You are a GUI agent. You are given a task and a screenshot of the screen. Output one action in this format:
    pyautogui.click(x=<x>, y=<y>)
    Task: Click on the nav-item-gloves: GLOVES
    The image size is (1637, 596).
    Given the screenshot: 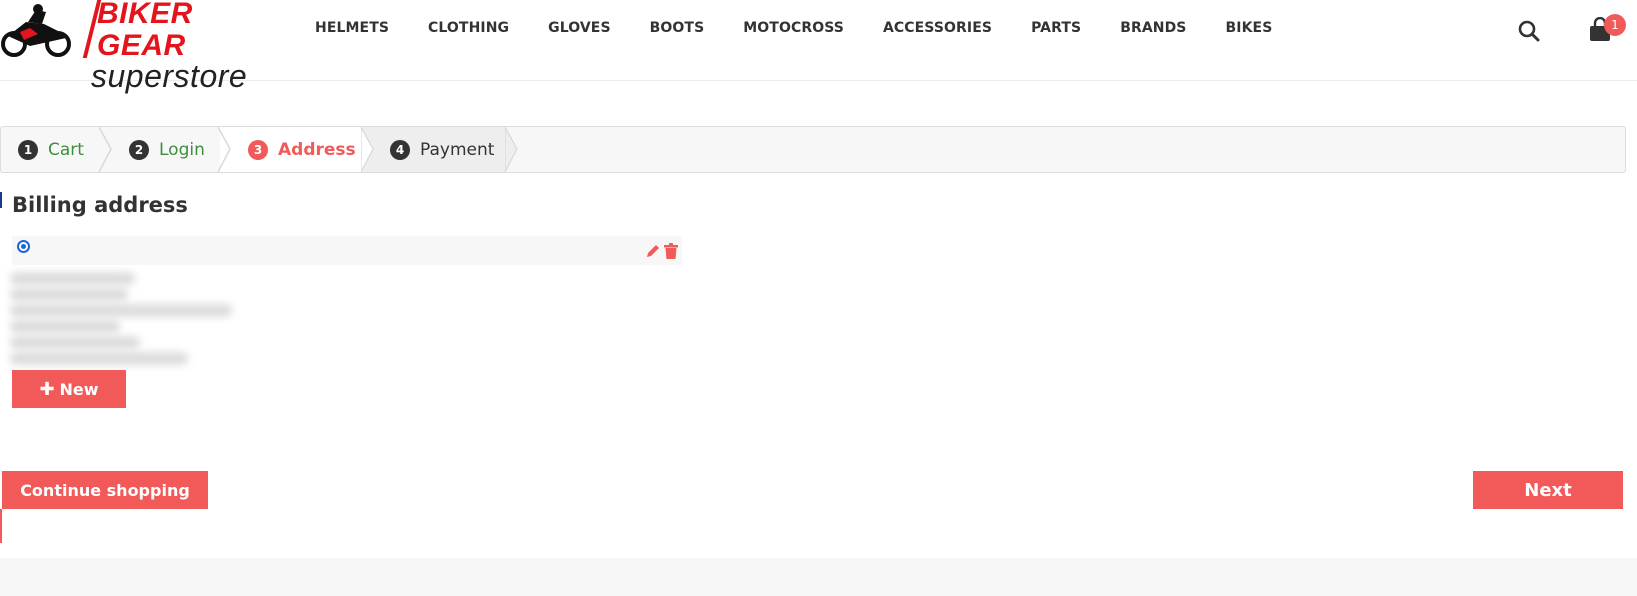 What is the action you would take?
    pyautogui.click(x=579, y=31)
    